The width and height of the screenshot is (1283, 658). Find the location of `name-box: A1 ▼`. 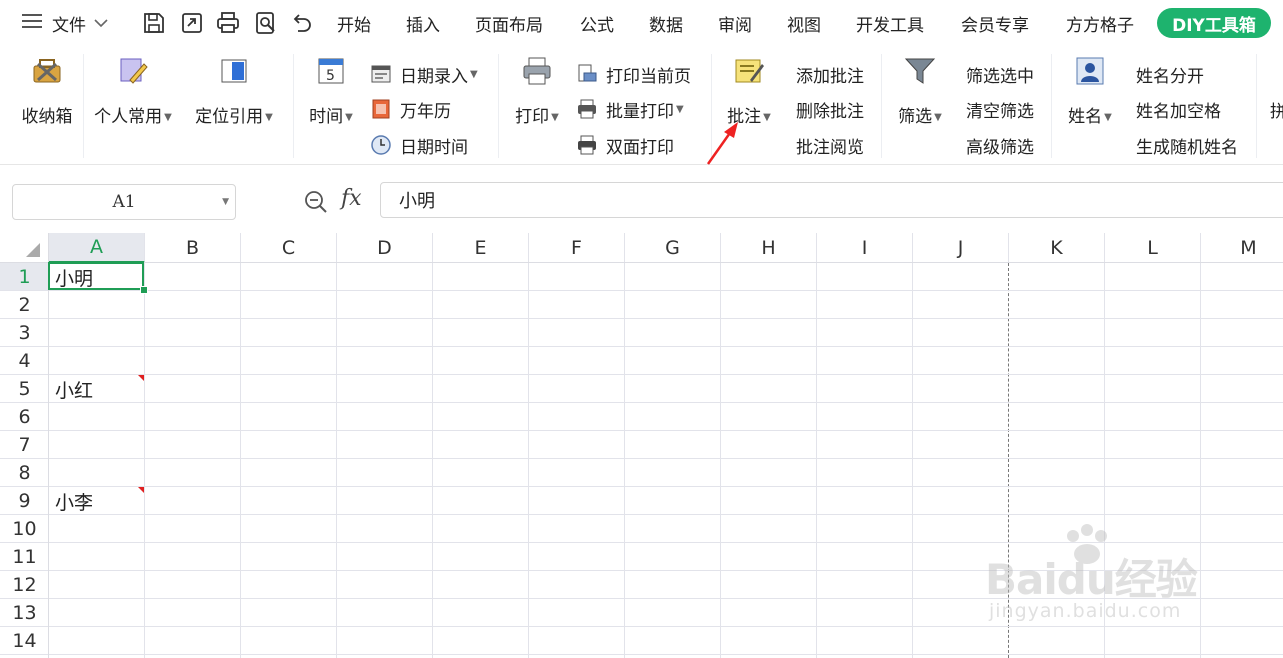

name-box: A1 ▼ is located at coordinates (124, 202).